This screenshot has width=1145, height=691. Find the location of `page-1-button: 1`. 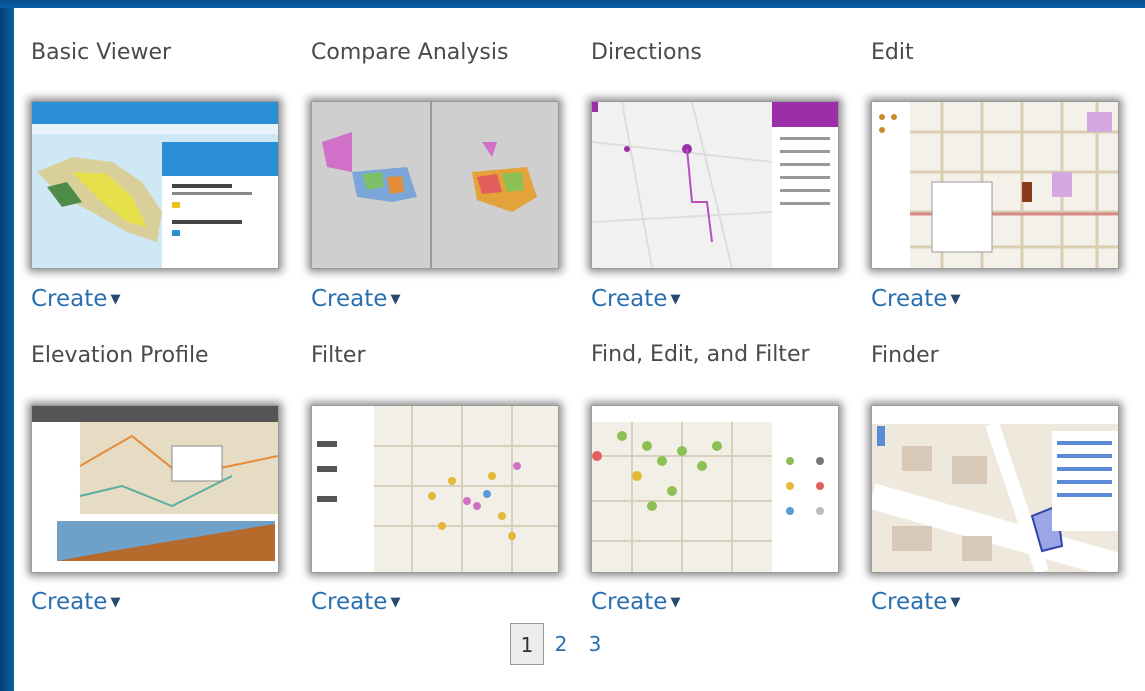

page-1-button: 1 is located at coordinates (527, 644).